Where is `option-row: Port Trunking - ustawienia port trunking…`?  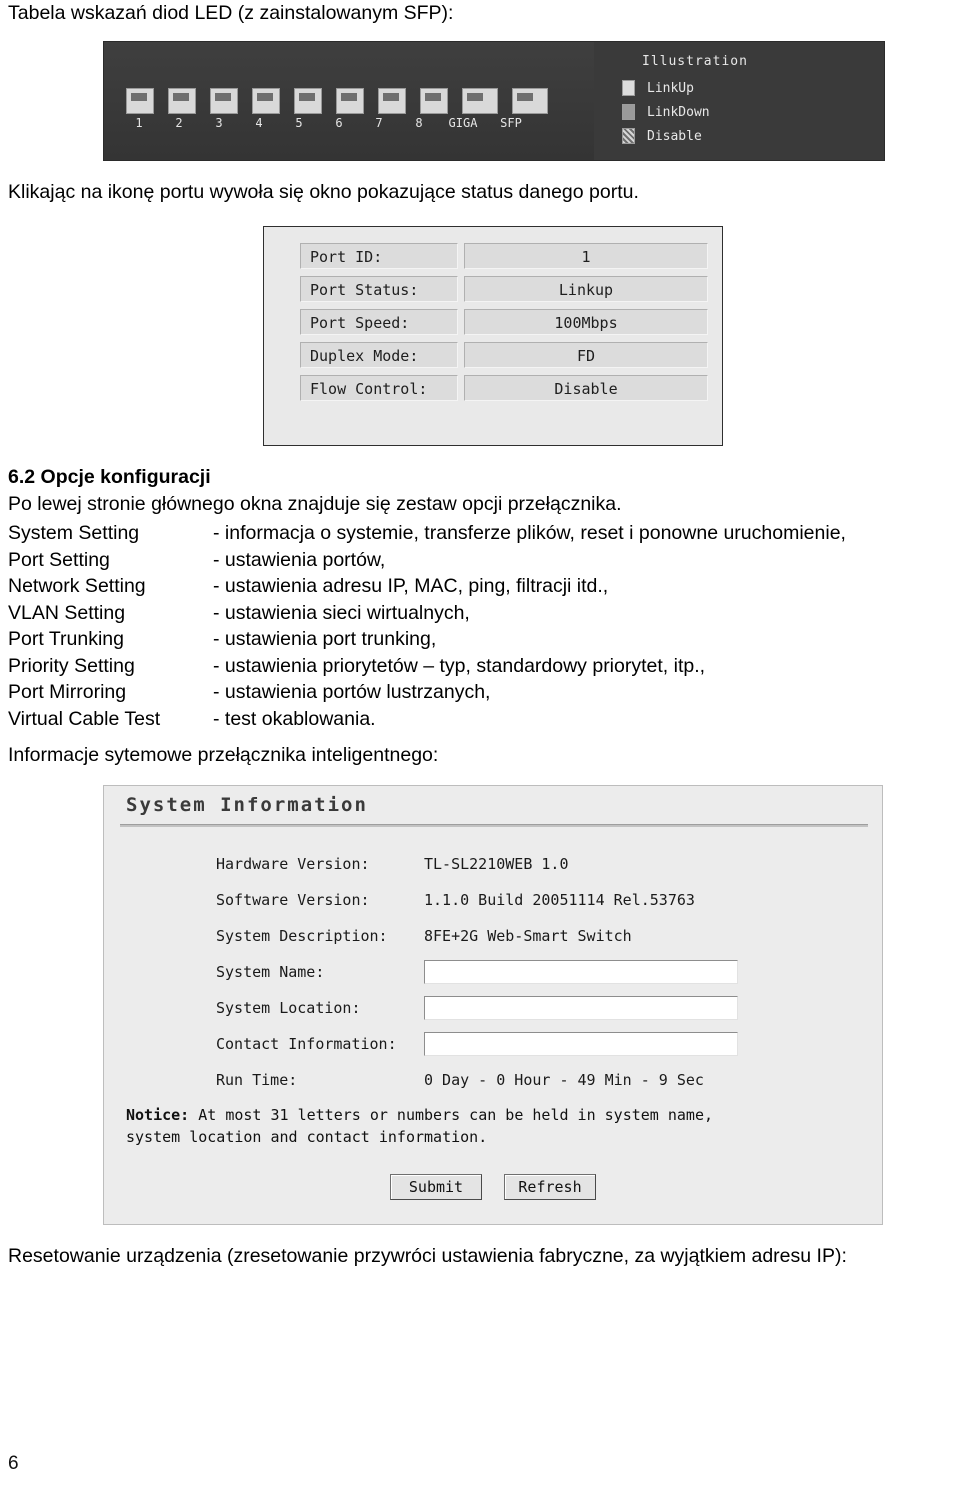
option-row: Port Trunking - ustawienia port trunking… is located at coordinates (427, 639).